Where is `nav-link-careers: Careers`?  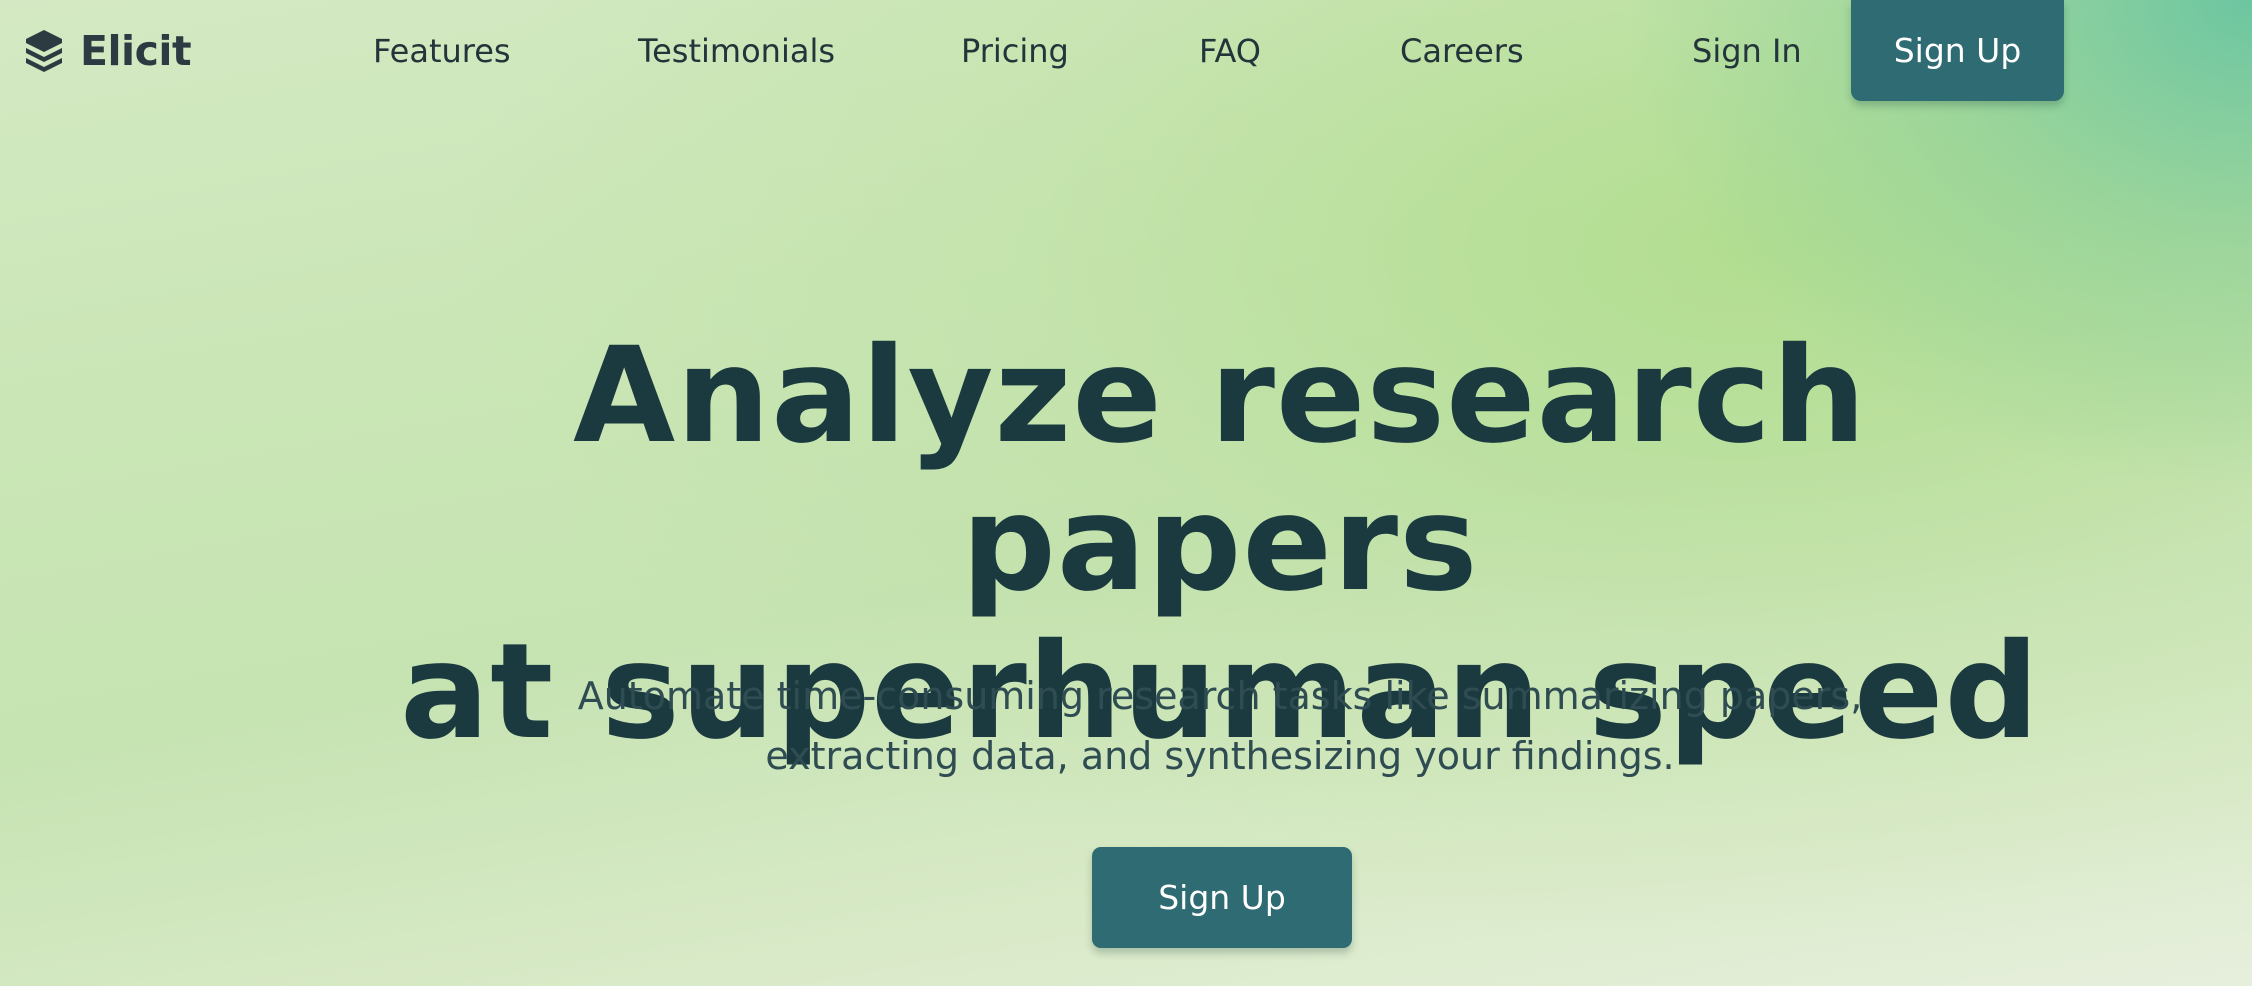 nav-link-careers: Careers is located at coordinates (1462, 51).